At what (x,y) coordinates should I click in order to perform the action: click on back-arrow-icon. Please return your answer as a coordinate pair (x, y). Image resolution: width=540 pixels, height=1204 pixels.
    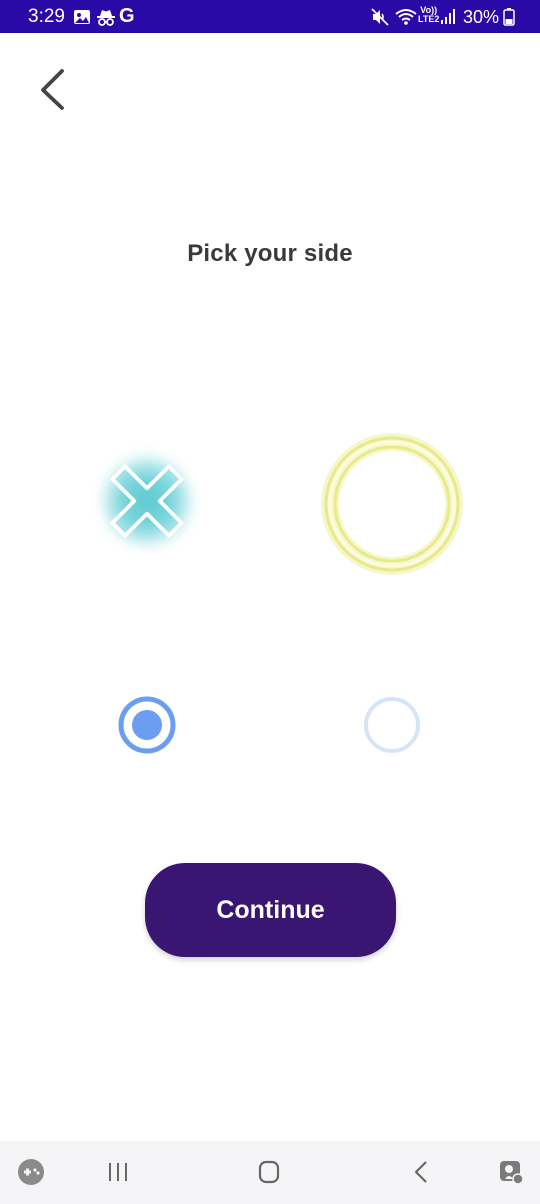
    Looking at the image, I should click on (52, 89).